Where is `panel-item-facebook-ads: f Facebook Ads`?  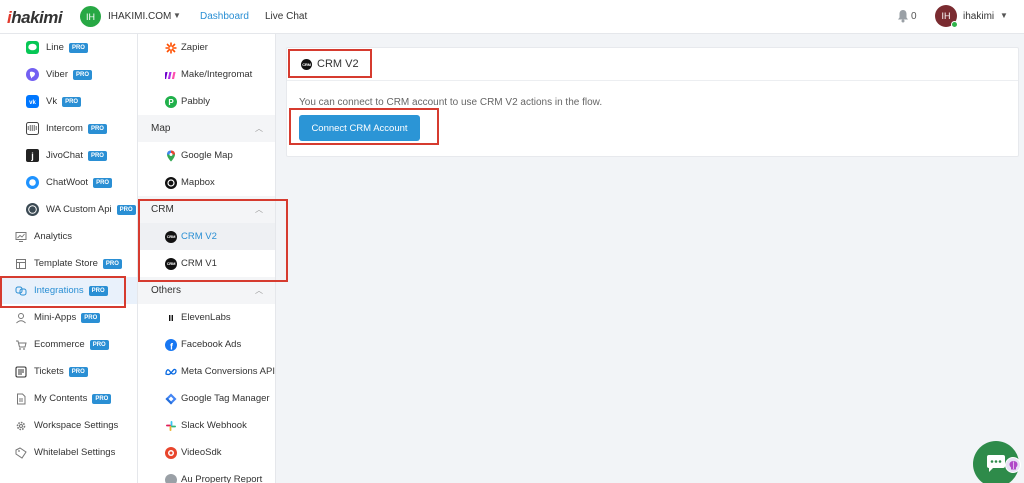
panel-item-facebook-ads: f Facebook Ads is located at coordinates (206, 344).